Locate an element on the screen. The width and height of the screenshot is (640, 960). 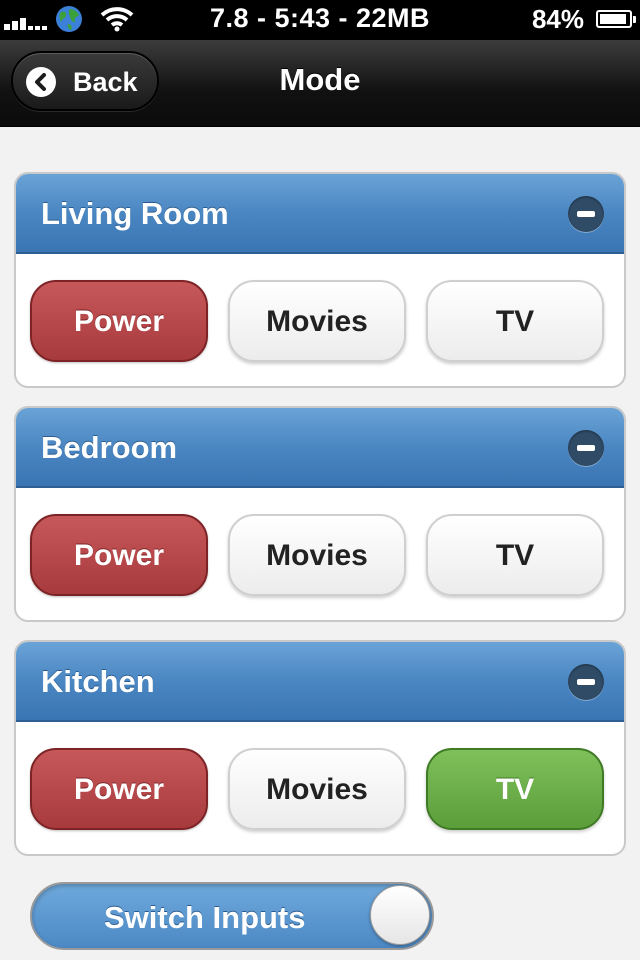
section-header: Kitchen is located at coordinates (320, 682).